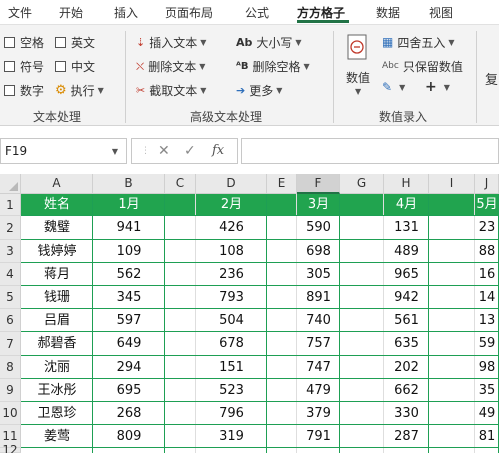 The image size is (499, 453). What do you see at coordinates (406, 413) in the screenshot?
I see `table-cell: 330` at bounding box center [406, 413].